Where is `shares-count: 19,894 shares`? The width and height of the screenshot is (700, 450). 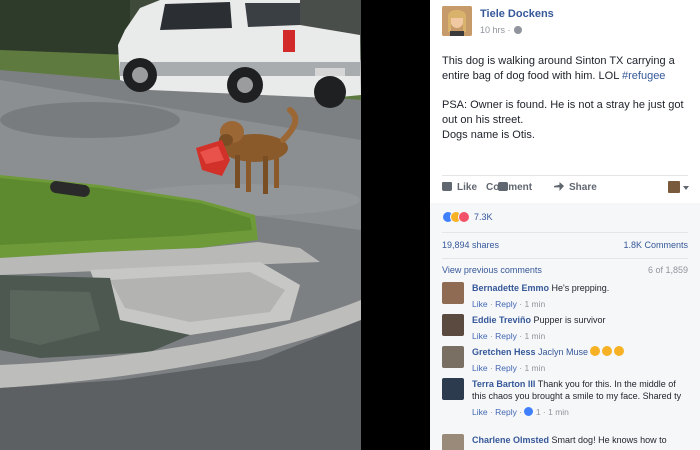 shares-count: 19,894 shares is located at coordinates (470, 245).